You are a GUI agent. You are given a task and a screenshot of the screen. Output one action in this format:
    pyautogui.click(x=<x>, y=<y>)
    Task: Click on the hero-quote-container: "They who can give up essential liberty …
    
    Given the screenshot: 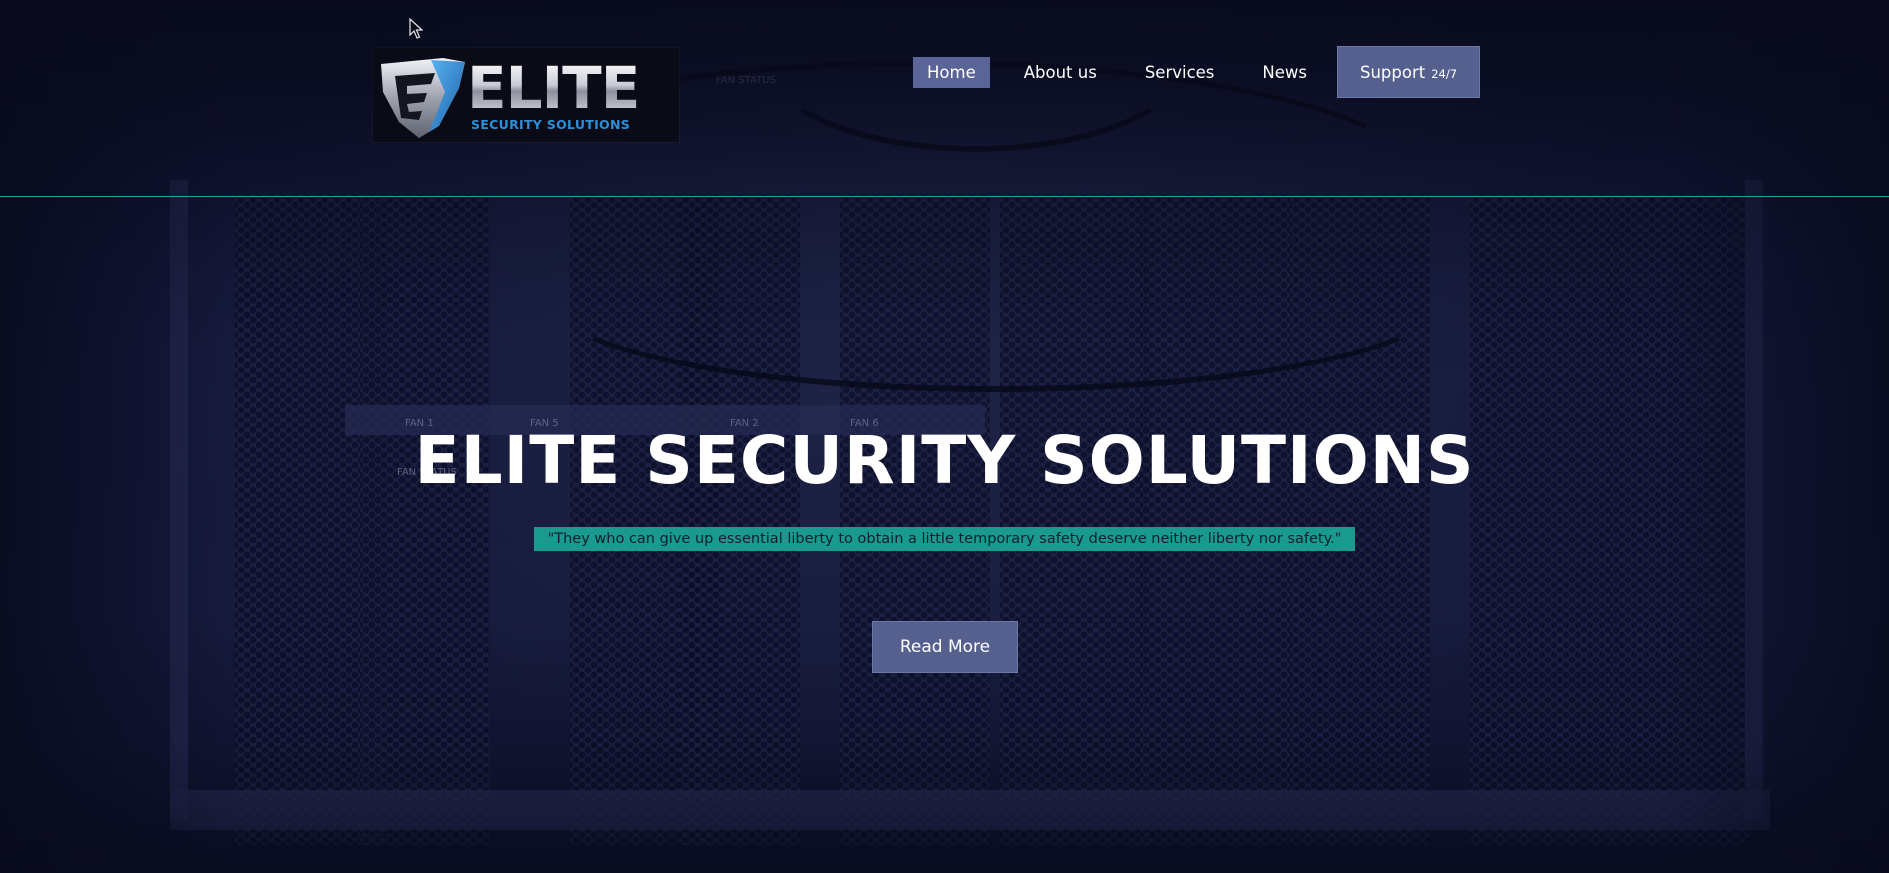 What is the action you would take?
    pyautogui.click(x=944, y=539)
    